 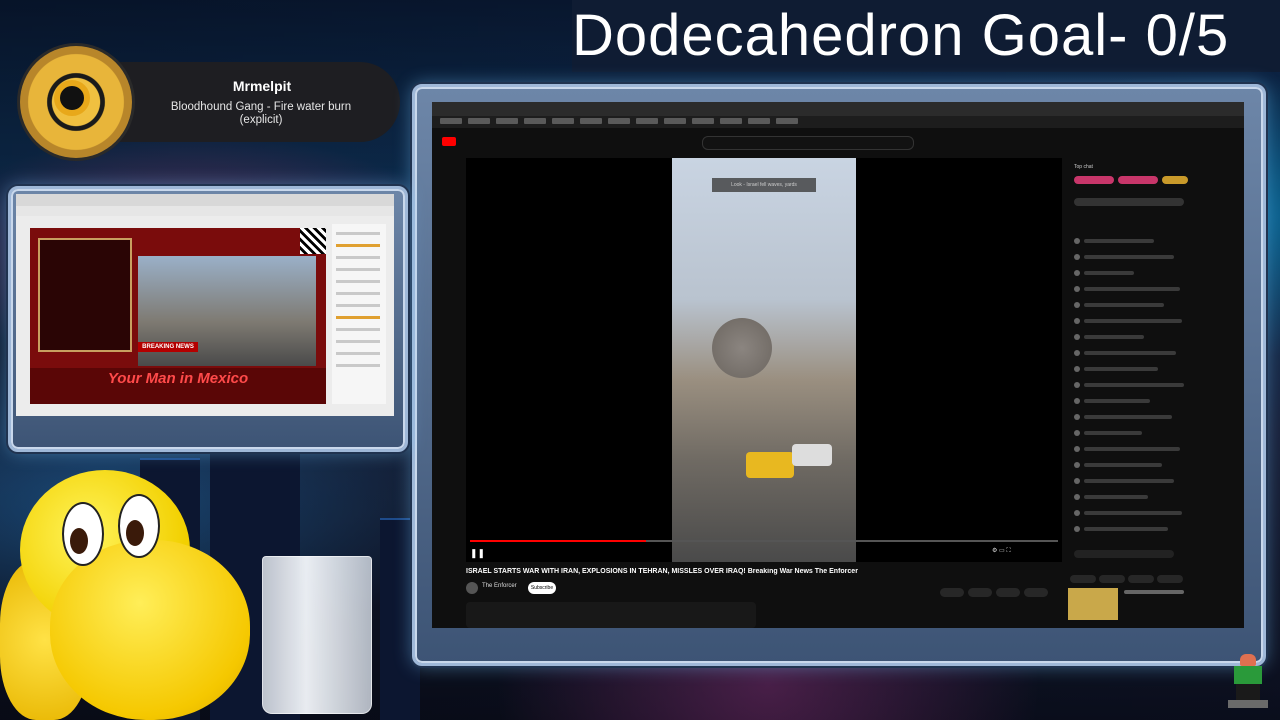 What do you see at coordinates (1008, 592) in the screenshot?
I see `save-button` at bounding box center [1008, 592].